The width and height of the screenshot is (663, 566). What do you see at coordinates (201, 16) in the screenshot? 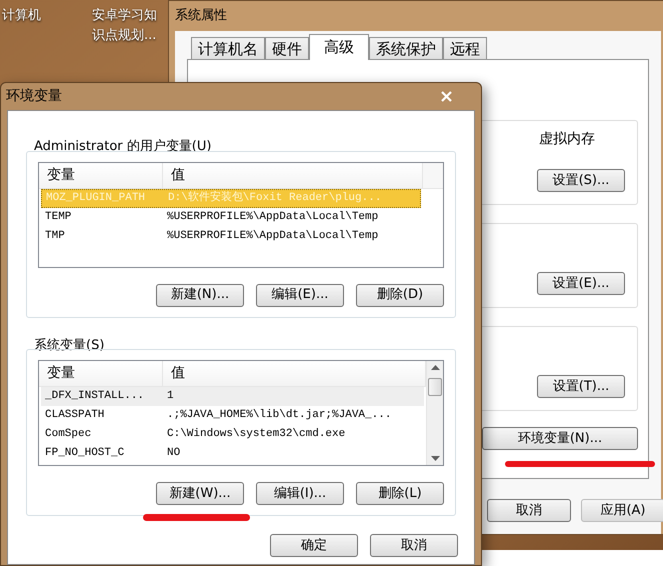
I see `window-title: 系统属性` at bounding box center [201, 16].